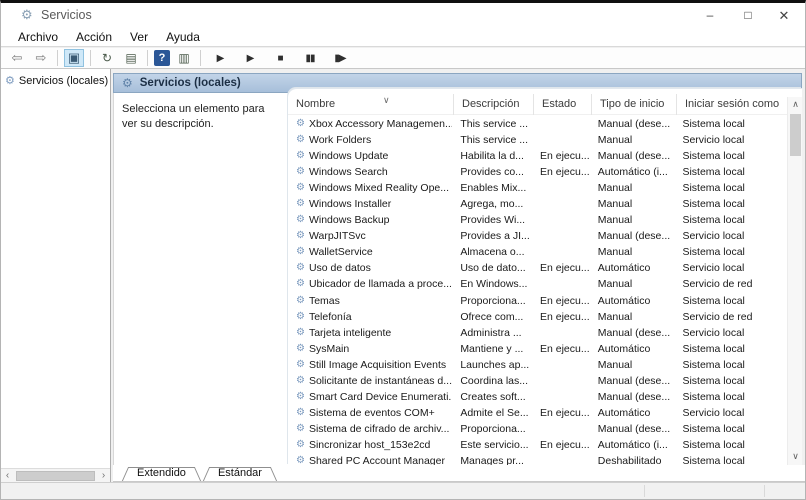 The width and height of the screenshot is (806, 500). I want to click on column-header-1: Descripción, so click(493, 104).